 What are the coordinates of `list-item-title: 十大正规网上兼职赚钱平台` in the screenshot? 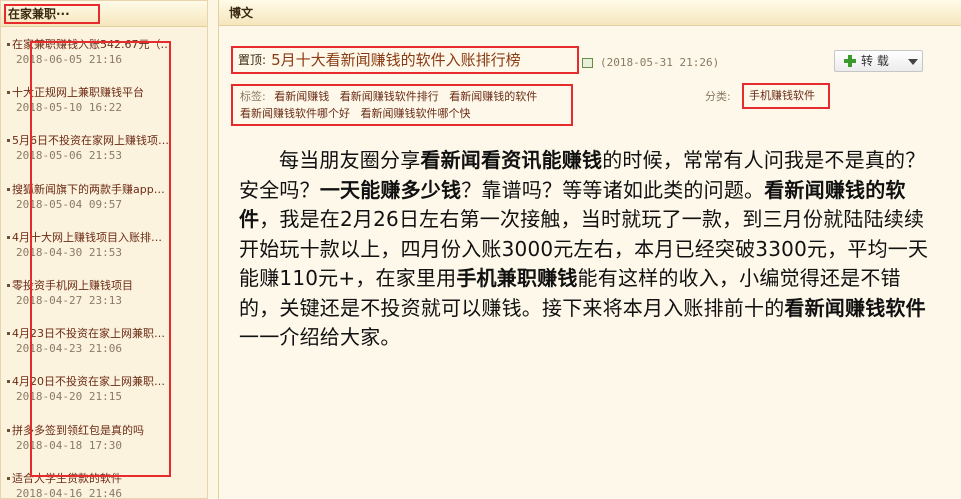 It's located at (100, 92).